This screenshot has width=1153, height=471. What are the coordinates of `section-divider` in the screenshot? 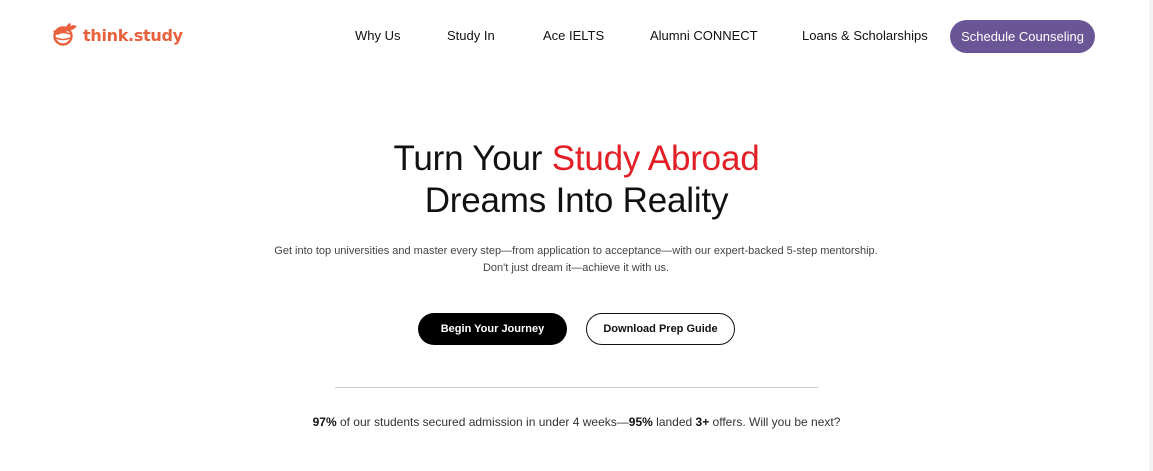 It's located at (576, 387).